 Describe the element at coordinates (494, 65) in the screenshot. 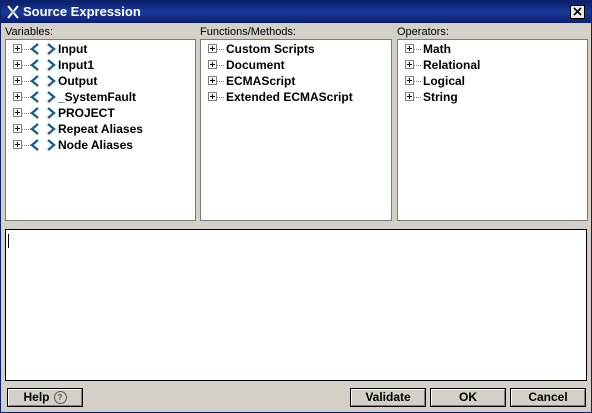

I see `tree-item-relational: Relational` at that location.